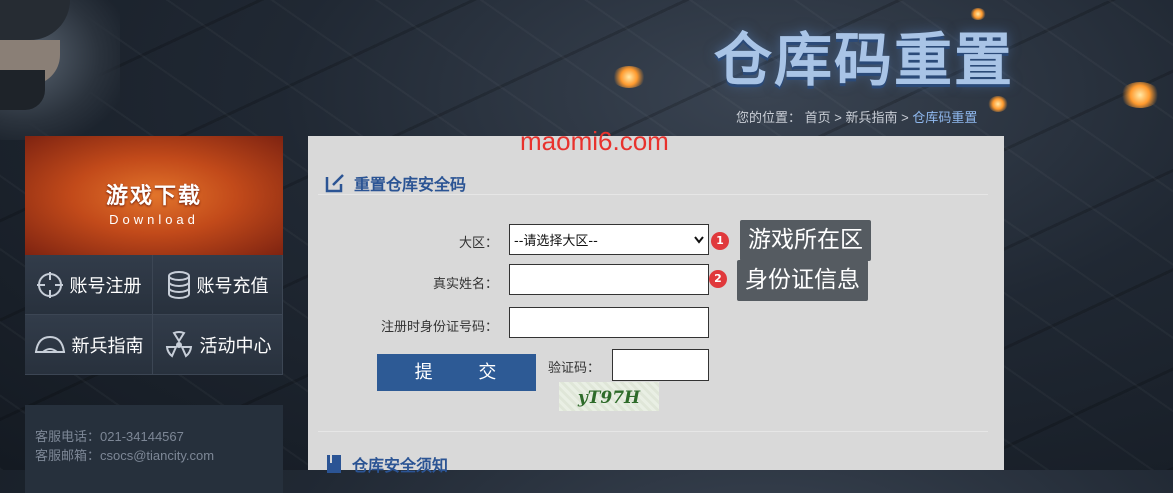 This screenshot has height=493, width=1173. What do you see at coordinates (334, 183) in the screenshot?
I see `edit-icon` at bounding box center [334, 183].